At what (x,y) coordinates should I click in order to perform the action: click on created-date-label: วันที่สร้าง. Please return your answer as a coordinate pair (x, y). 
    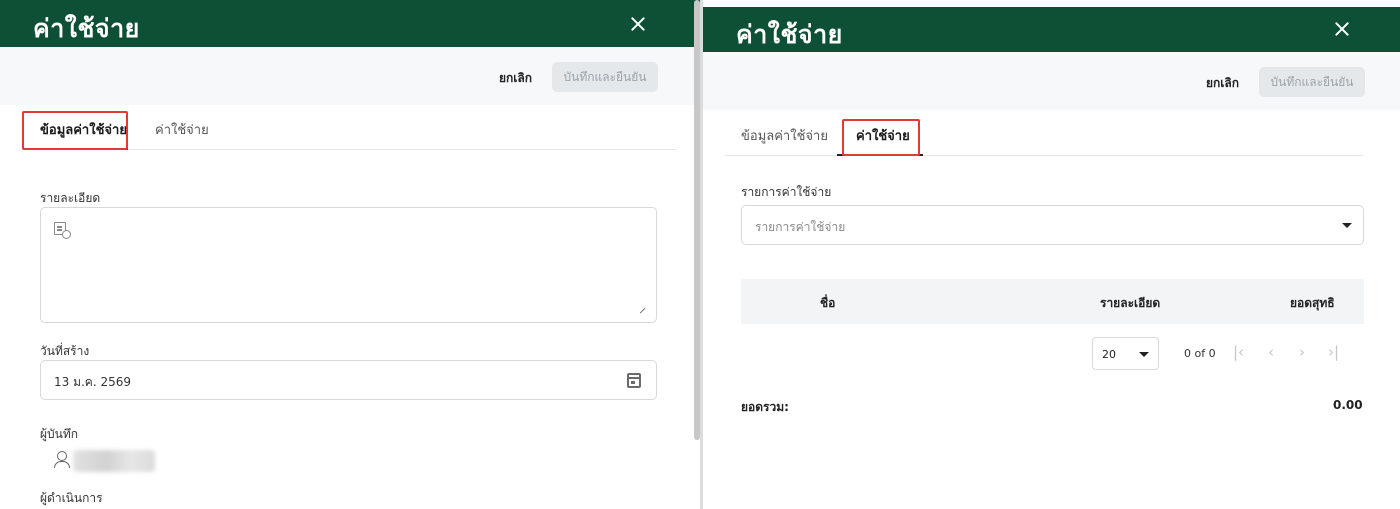
    Looking at the image, I should click on (65, 351).